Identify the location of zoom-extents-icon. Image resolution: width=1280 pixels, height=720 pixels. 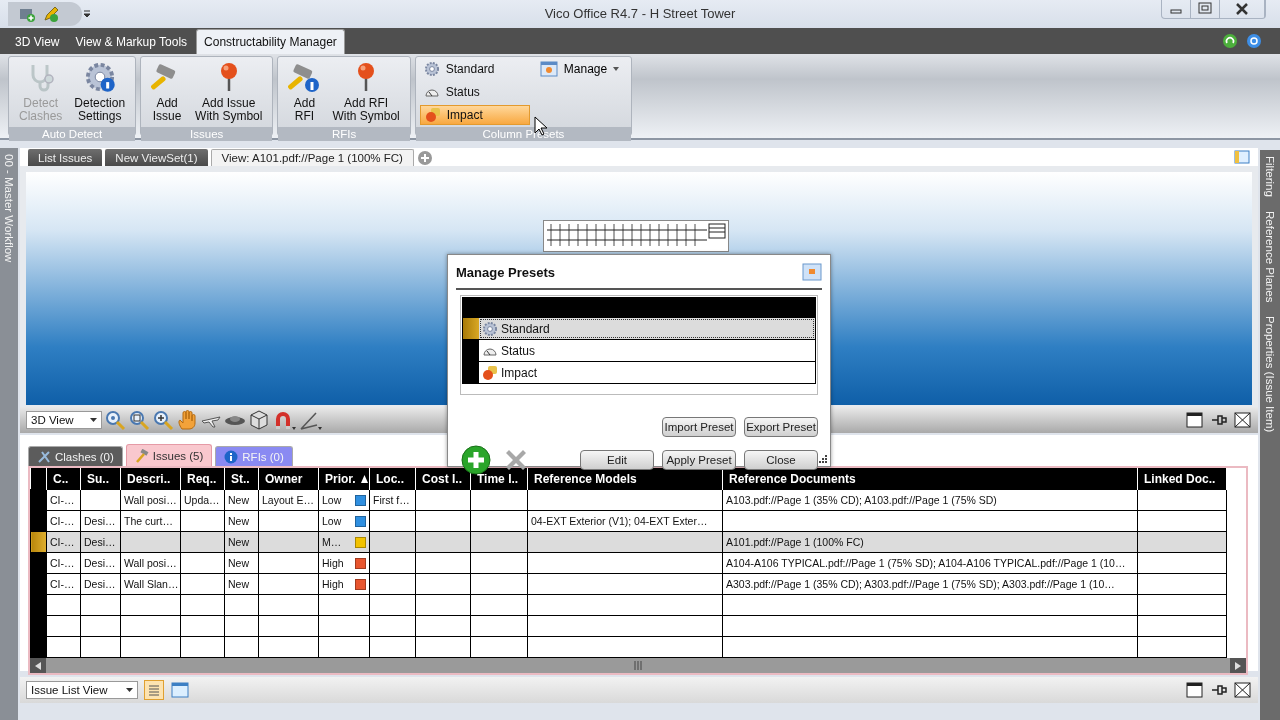
(115, 420).